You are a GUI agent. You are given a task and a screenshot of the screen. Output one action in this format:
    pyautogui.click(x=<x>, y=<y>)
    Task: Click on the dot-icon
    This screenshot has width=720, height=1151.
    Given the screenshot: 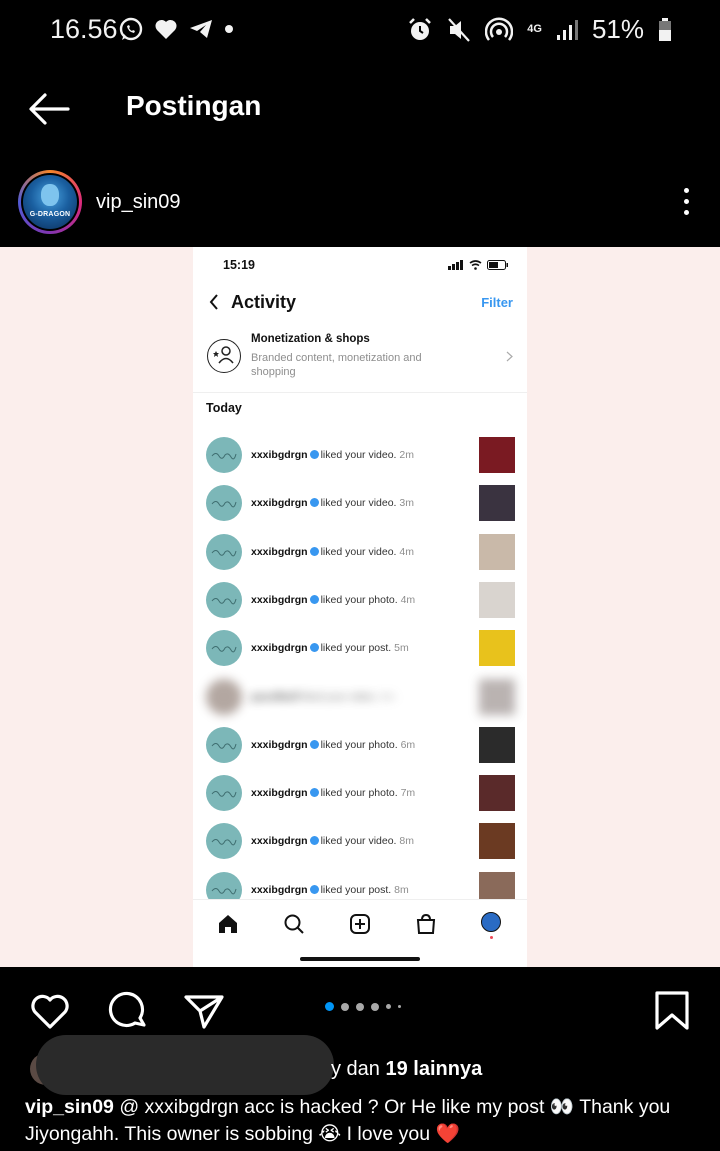 What is the action you would take?
    pyautogui.click(x=229, y=29)
    